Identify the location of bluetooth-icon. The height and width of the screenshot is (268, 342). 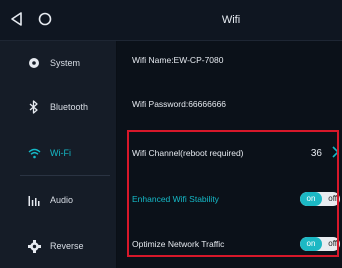
(34, 107).